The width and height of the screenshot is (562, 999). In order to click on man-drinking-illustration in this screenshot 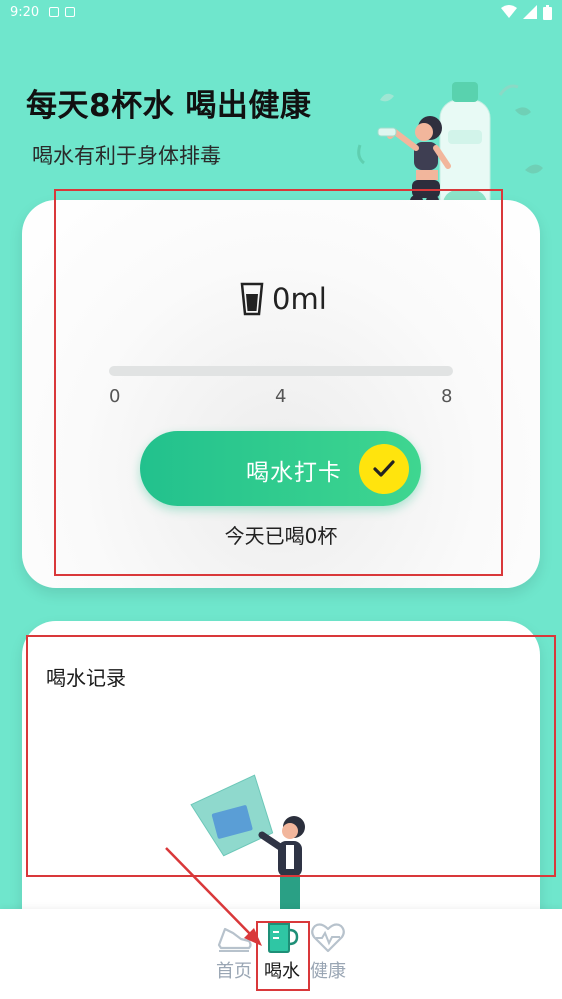, I will do `click(247, 844)`.